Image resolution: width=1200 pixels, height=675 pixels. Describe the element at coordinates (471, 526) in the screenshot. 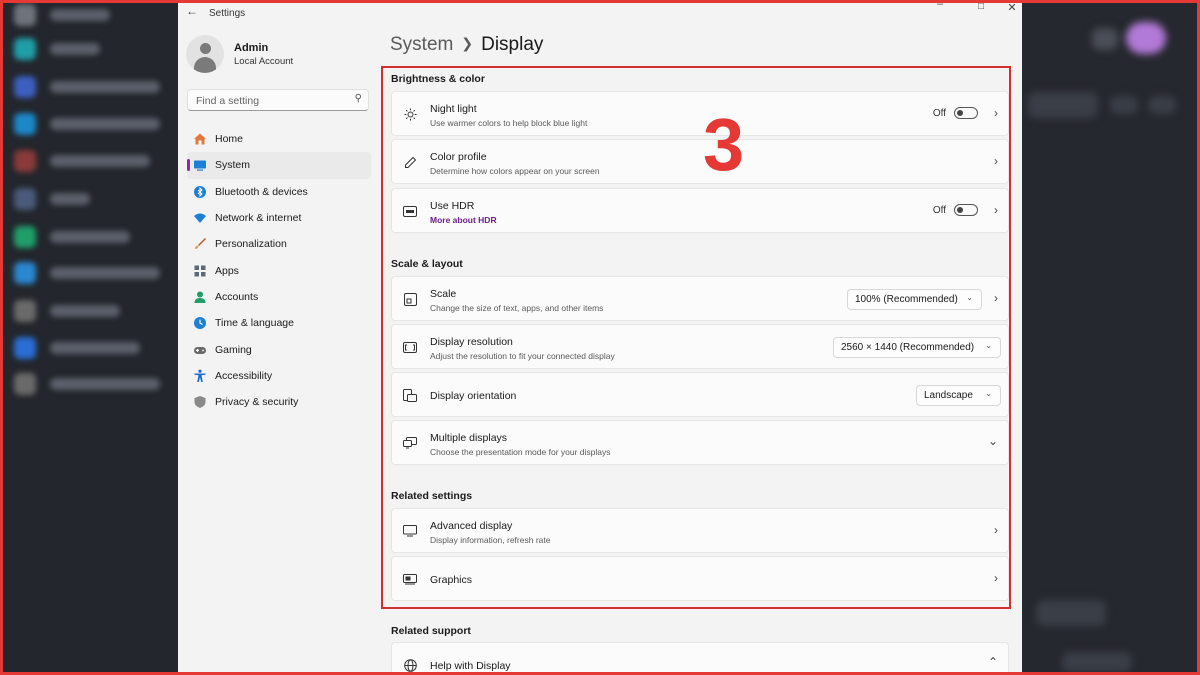

I see `advanced-display-title: Advanced display` at that location.